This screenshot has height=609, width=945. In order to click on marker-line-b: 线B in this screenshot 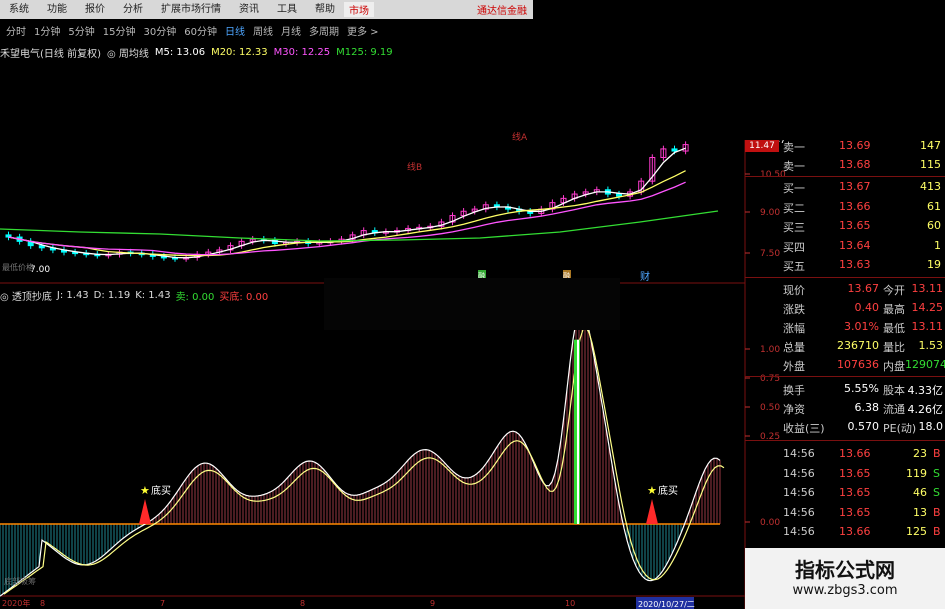, I will do `click(414, 167)`.